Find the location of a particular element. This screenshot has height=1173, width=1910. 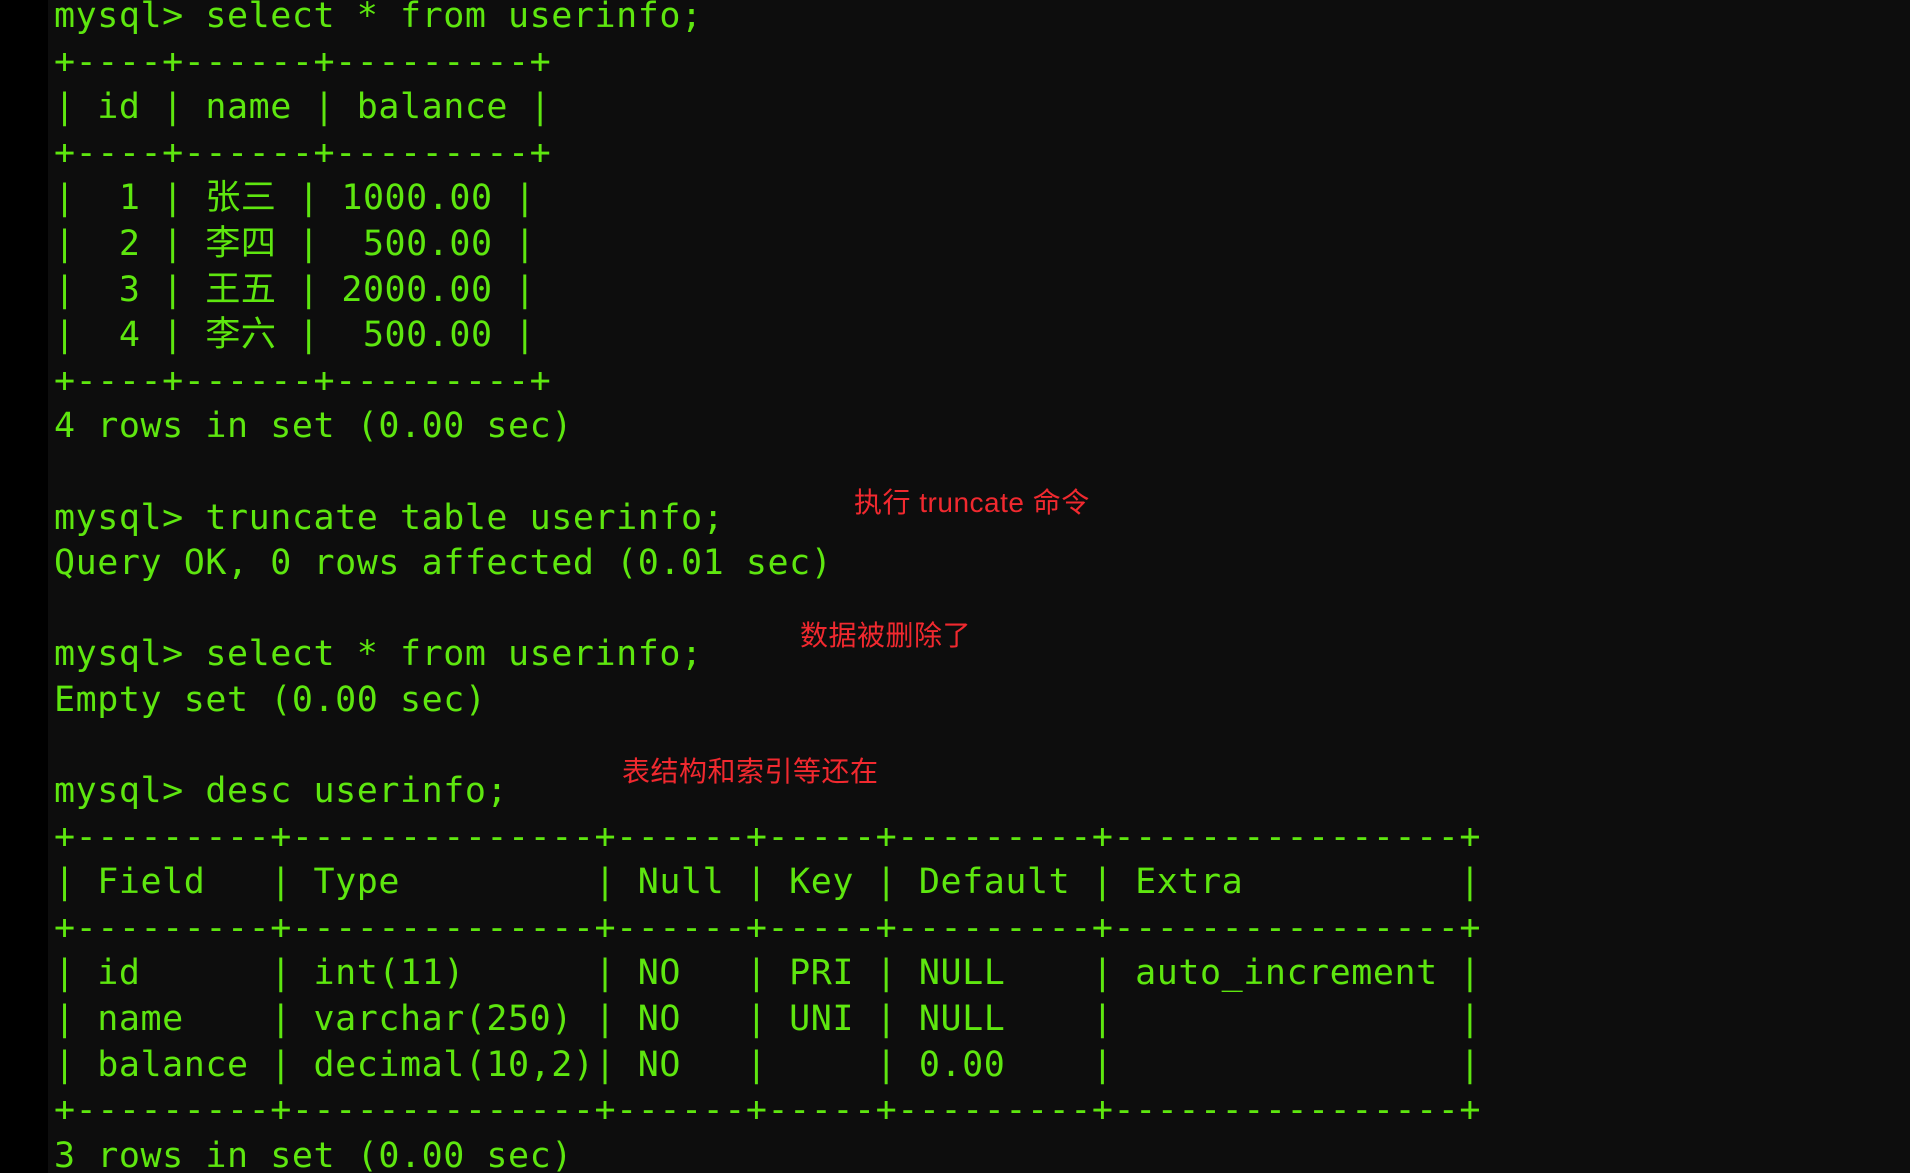

terminal-line-cmd-desc: mysql> desc userinfo; is located at coordinates (281, 791).